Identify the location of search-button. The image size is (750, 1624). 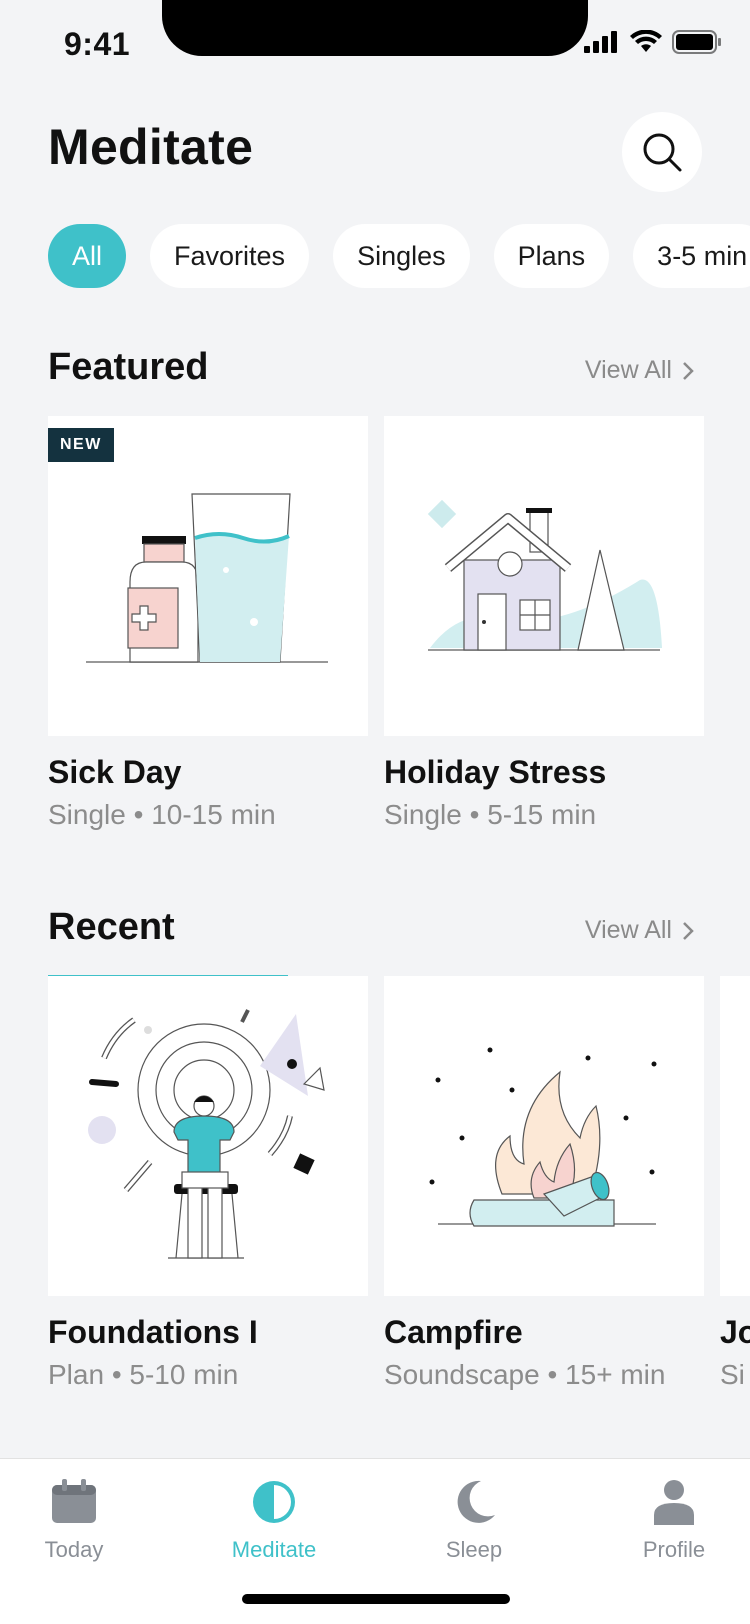
(662, 152).